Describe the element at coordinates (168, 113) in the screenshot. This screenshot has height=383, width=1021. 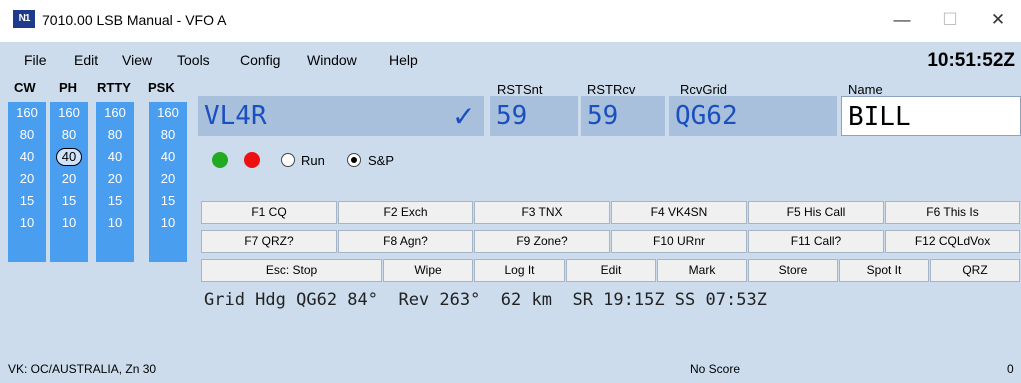
I see `band-psk-160: 160` at that location.